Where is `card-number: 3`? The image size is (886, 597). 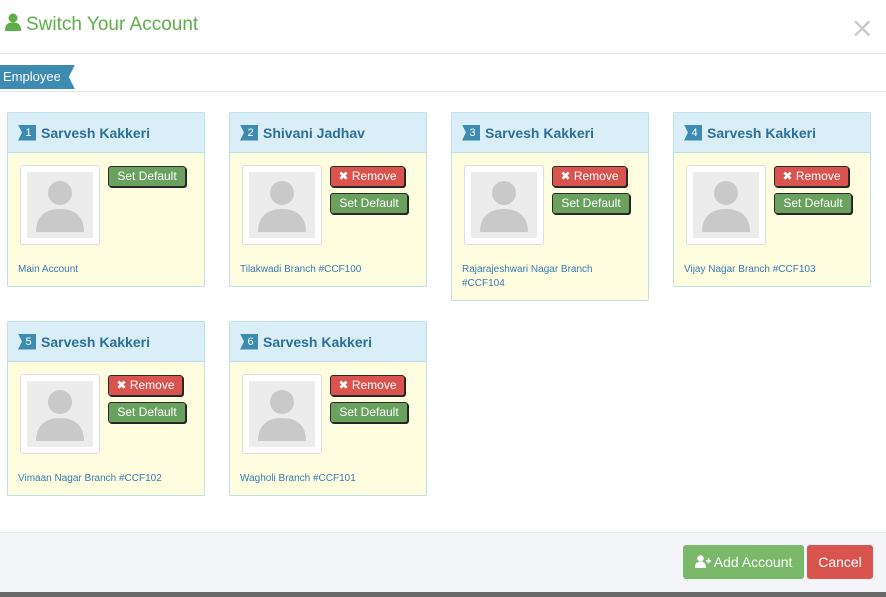 card-number: 3 is located at coordinates (471, 132).